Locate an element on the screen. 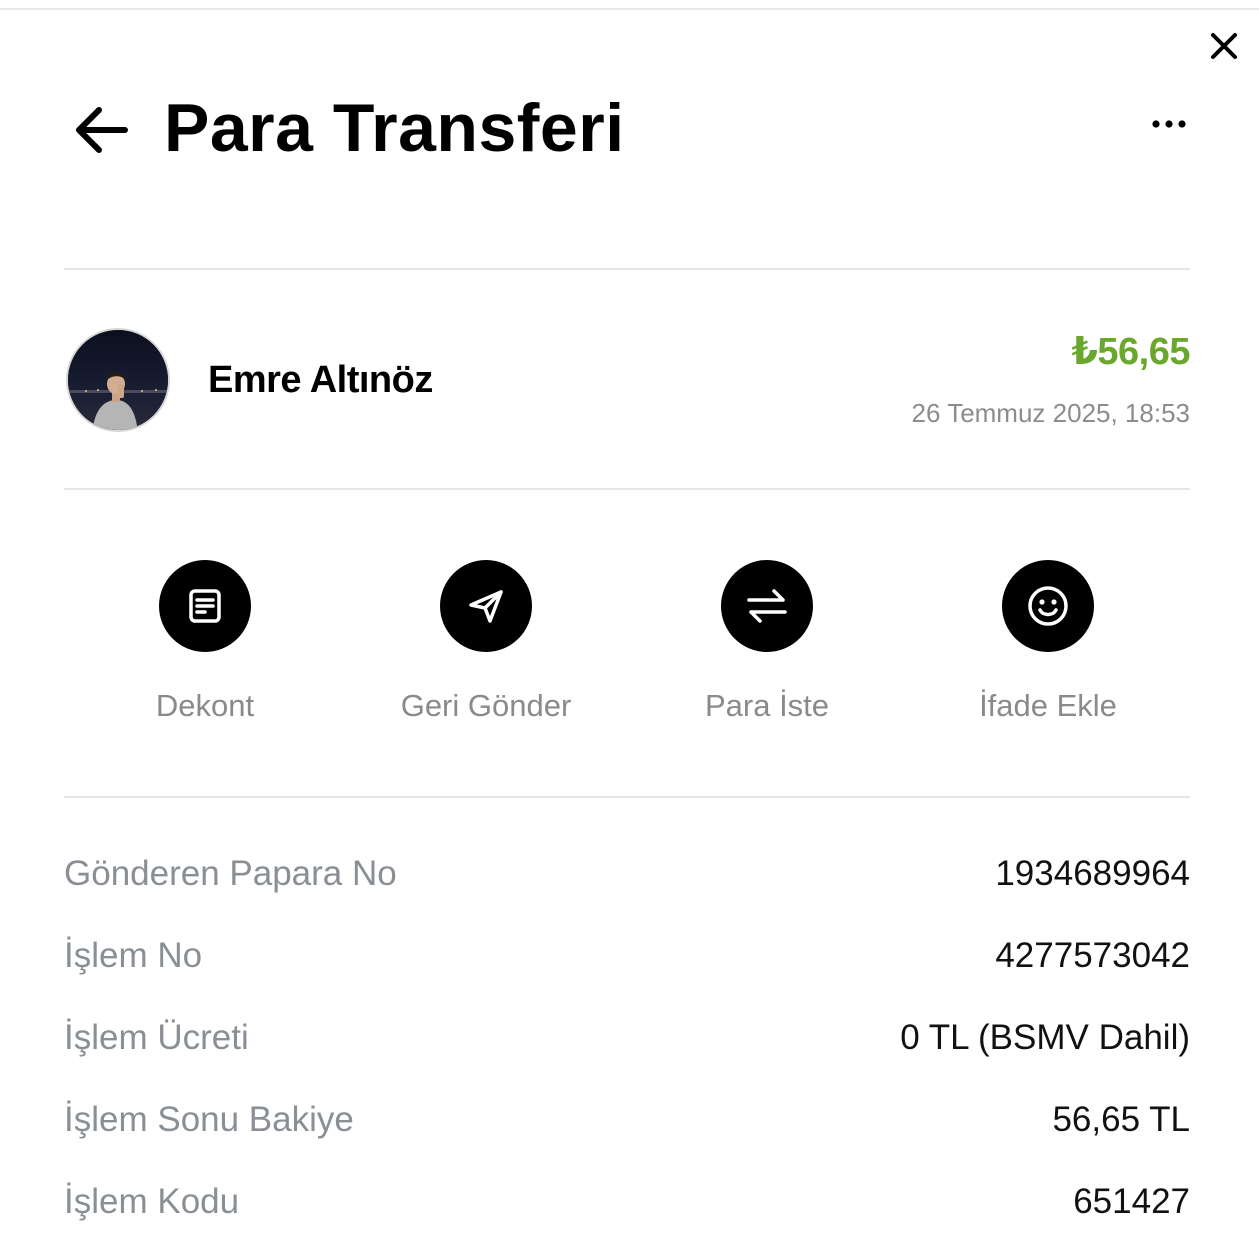  action-bar: Dekont Geri Gönder Para İste İfade Ekle is located at coordinates (627, 650).